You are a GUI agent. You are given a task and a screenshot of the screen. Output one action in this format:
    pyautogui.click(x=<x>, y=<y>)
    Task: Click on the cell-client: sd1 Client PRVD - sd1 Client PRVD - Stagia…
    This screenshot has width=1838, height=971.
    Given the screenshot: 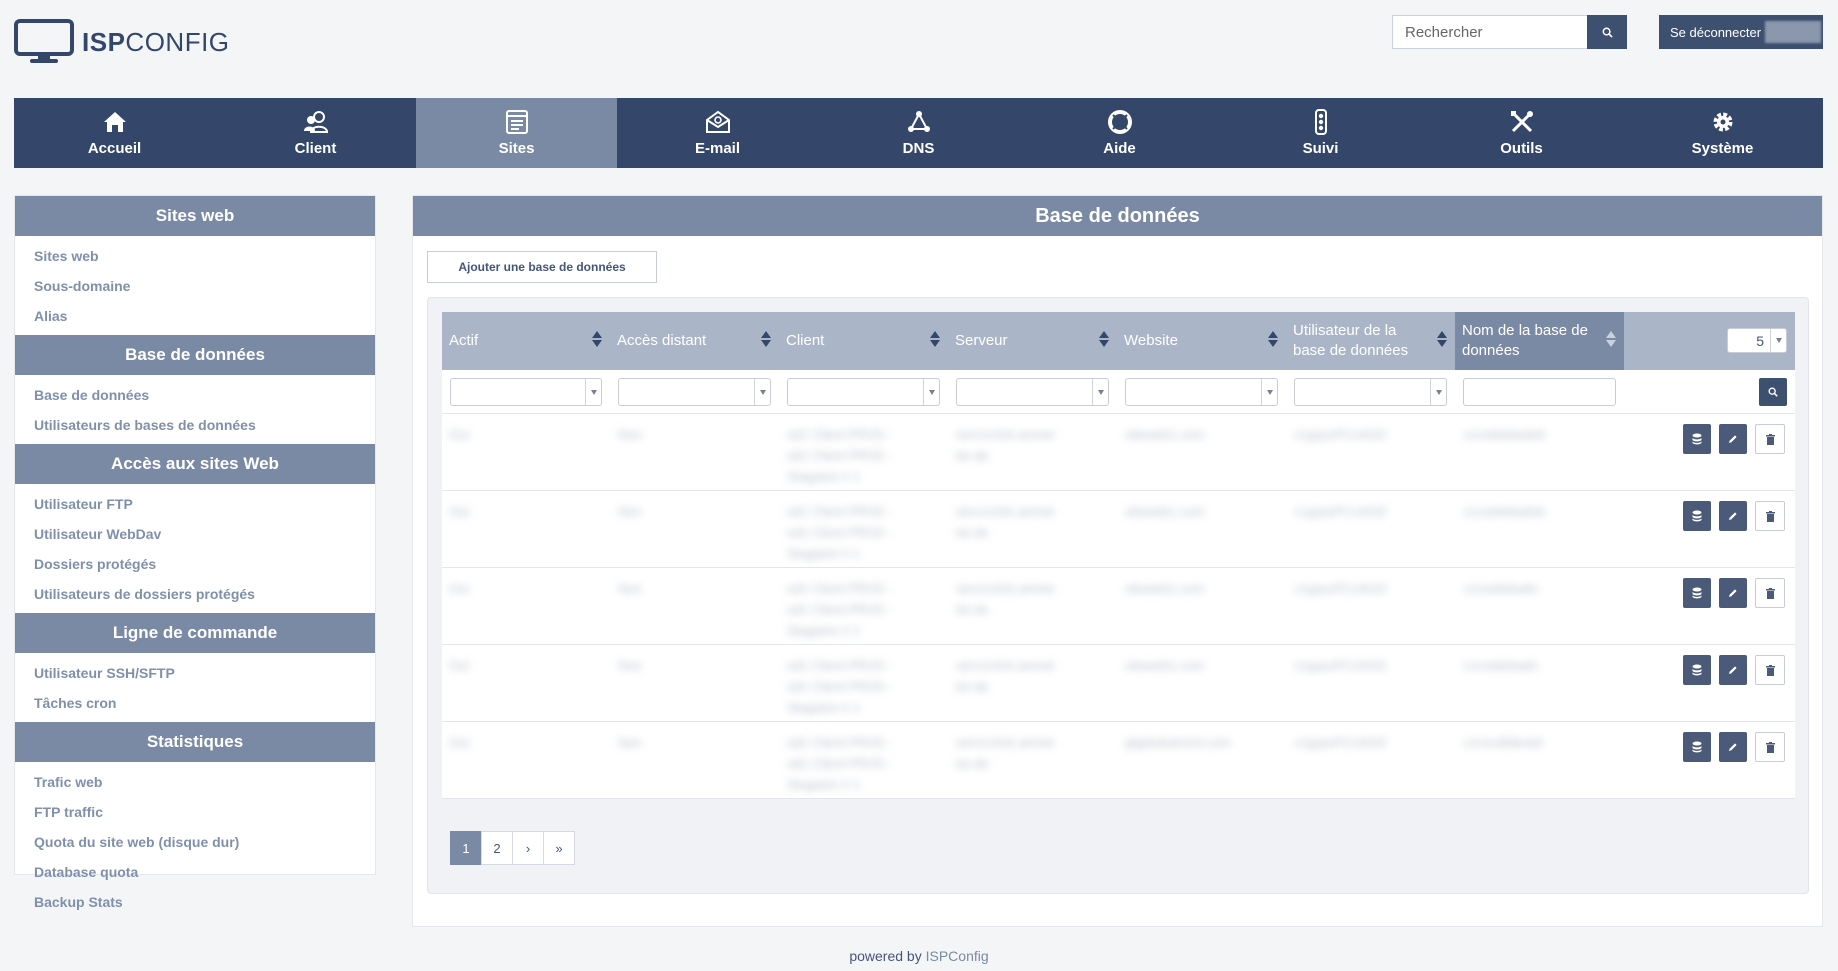 What is the action you would take?
    pyautogui.click(x=840, y=532)
    